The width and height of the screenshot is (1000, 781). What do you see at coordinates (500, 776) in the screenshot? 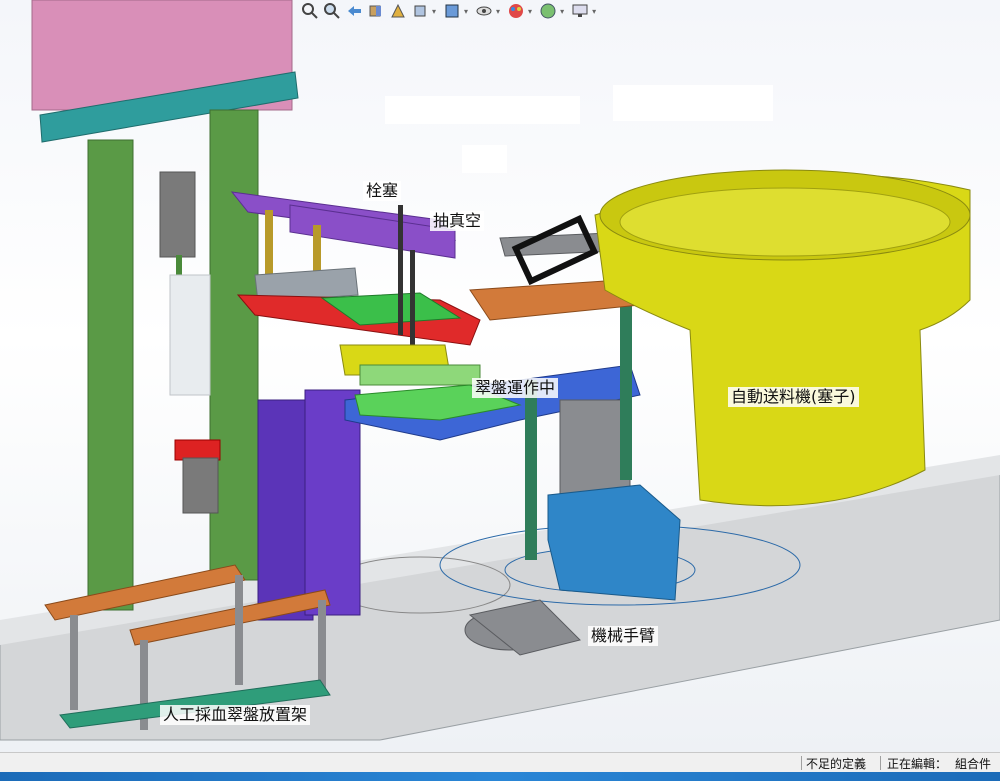
I see `windows-taskbar` at bounding box center [500, 776].